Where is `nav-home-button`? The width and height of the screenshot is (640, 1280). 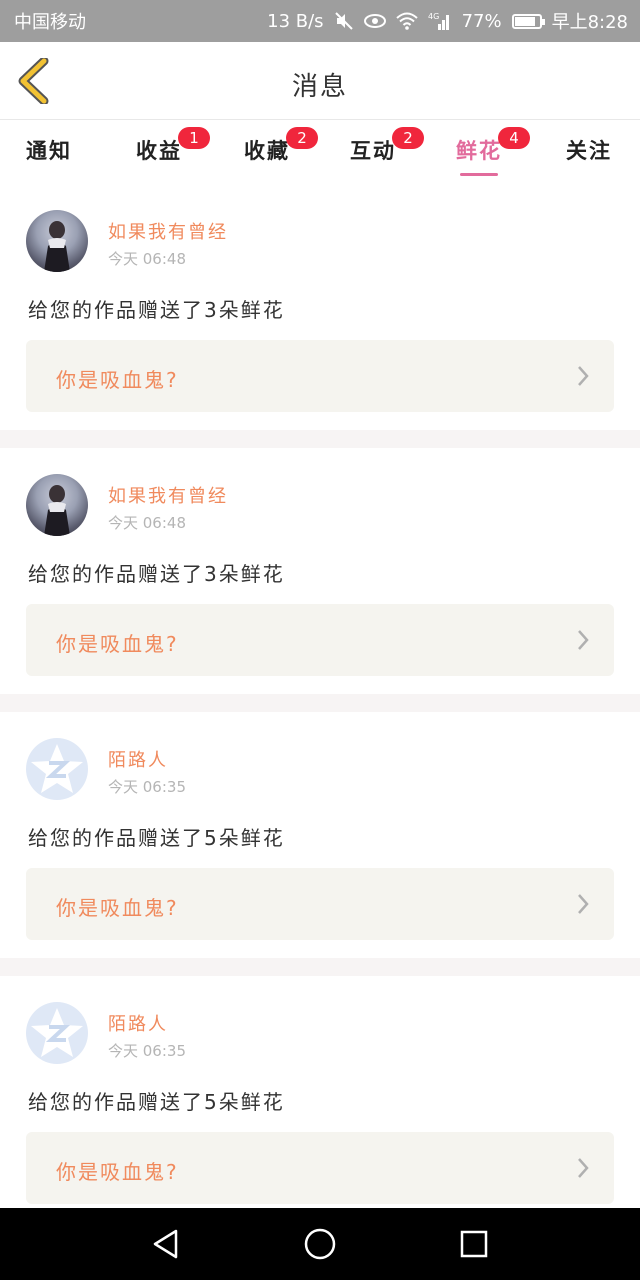 nav-home-button is located at coordinates (320, 1244).